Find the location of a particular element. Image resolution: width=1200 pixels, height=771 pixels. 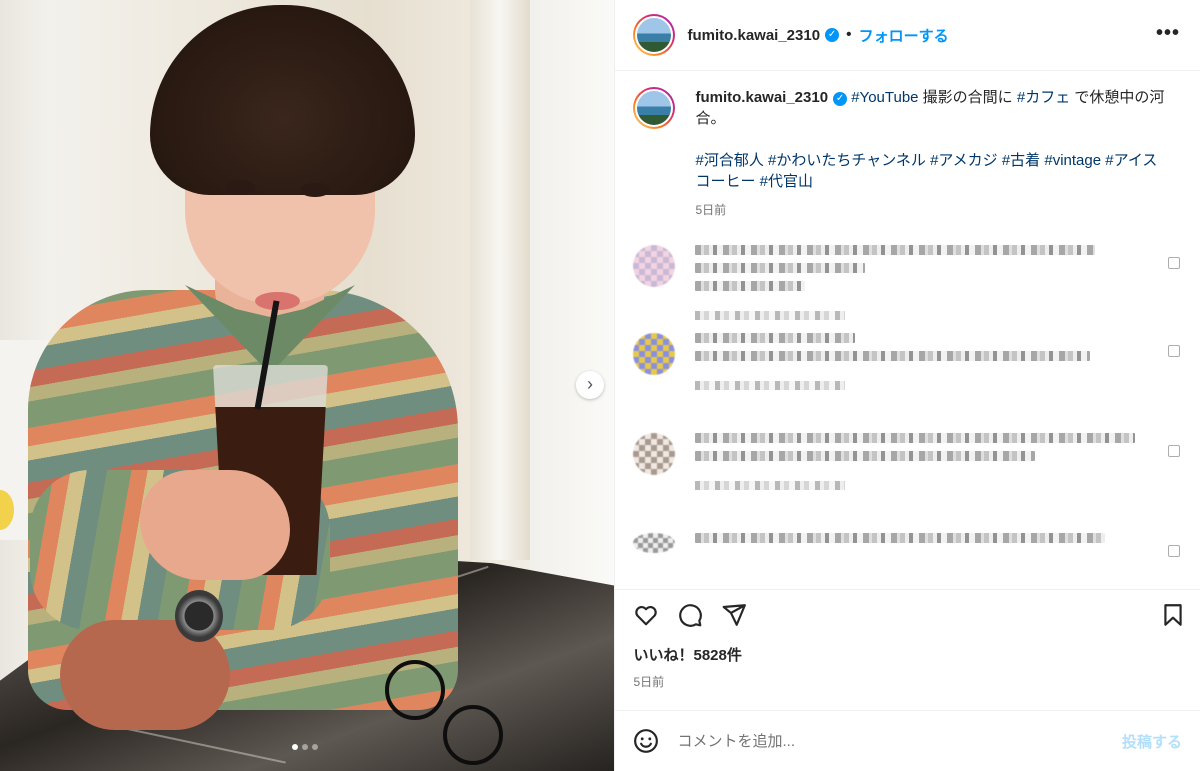

hashtag: #アメカジ is located at coordinates (964, 160).